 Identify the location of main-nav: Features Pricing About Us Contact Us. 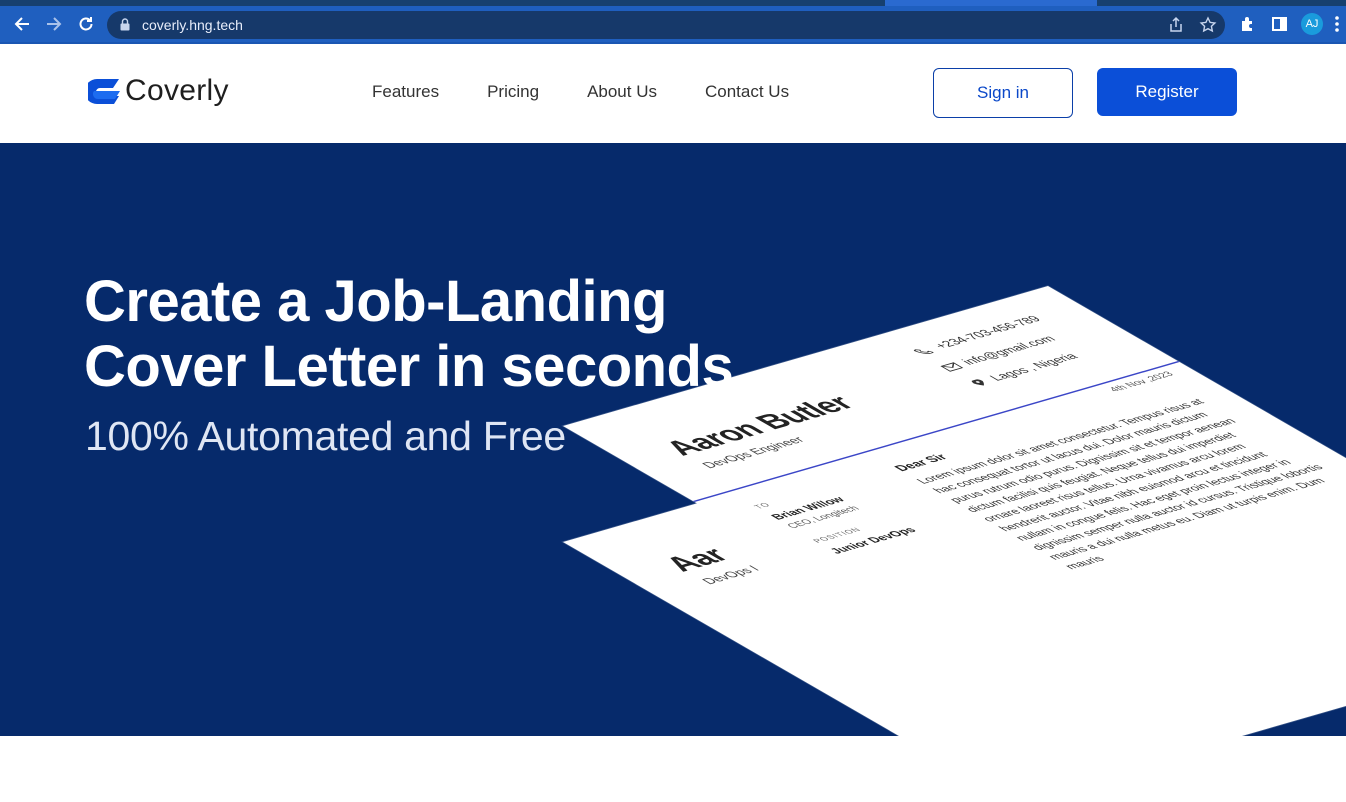
(604, 92).